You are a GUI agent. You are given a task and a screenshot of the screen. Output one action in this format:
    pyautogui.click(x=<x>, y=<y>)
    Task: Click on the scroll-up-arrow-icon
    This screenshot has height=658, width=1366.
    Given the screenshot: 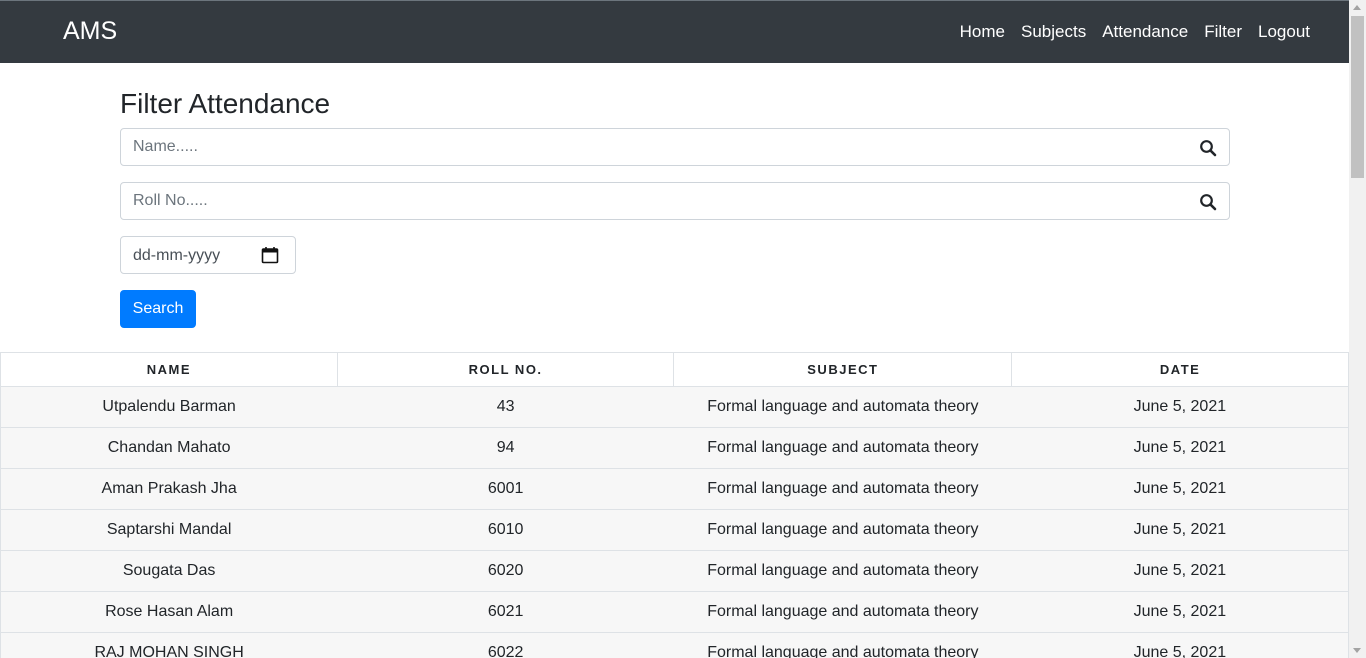 What is the action you would take?
    pyautogui.click(x=1357, y=7)
    